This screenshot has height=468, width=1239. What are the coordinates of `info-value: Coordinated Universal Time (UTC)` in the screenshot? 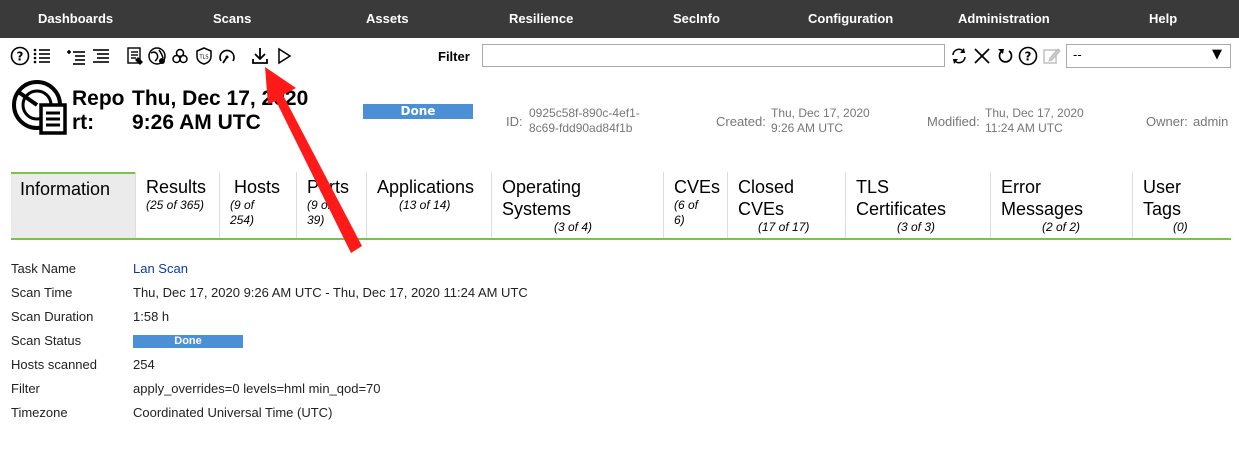 It's located at (233, 412).